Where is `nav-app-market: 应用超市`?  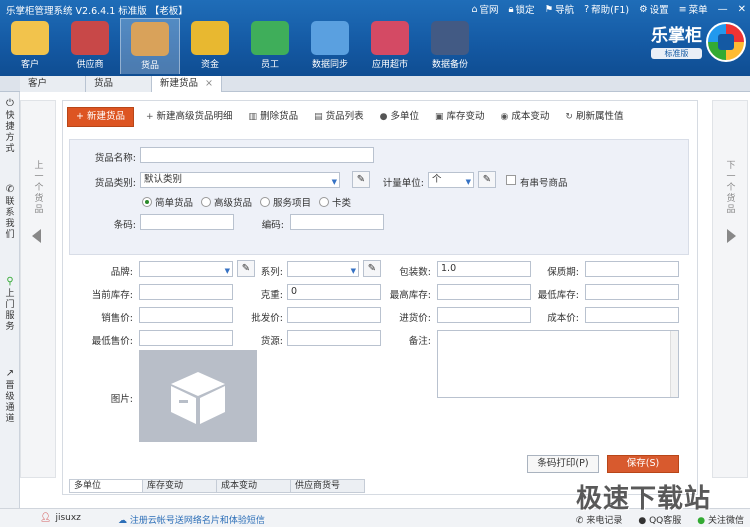 nav-app-market: 应用超市 is located at coordinates (390, 46).